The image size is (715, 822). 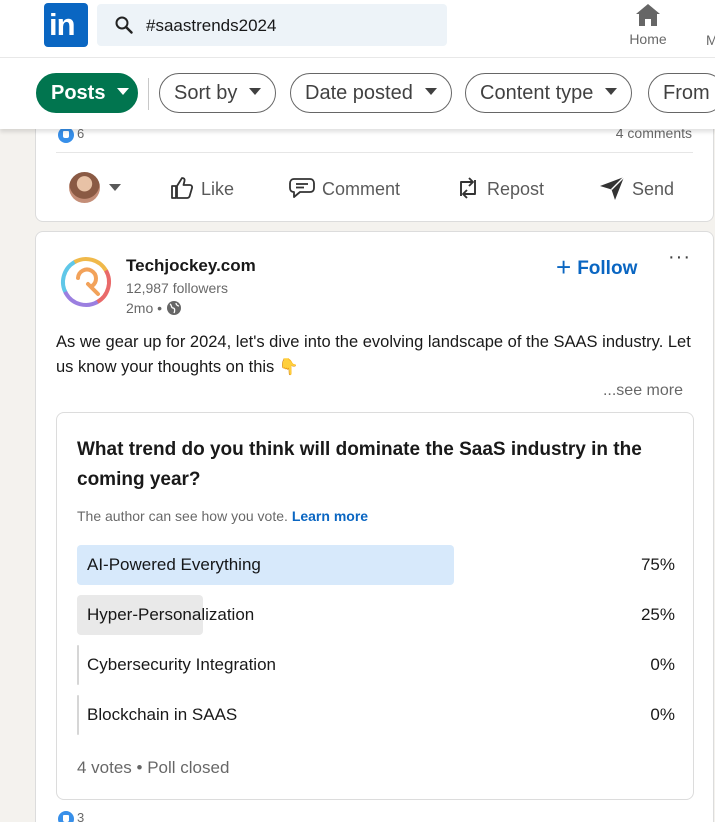 What do you see at coordinates (174, 564) in the screenshot?
I see `poll-option-label: AI-Powered Everything` at bounding box center [174, 564].